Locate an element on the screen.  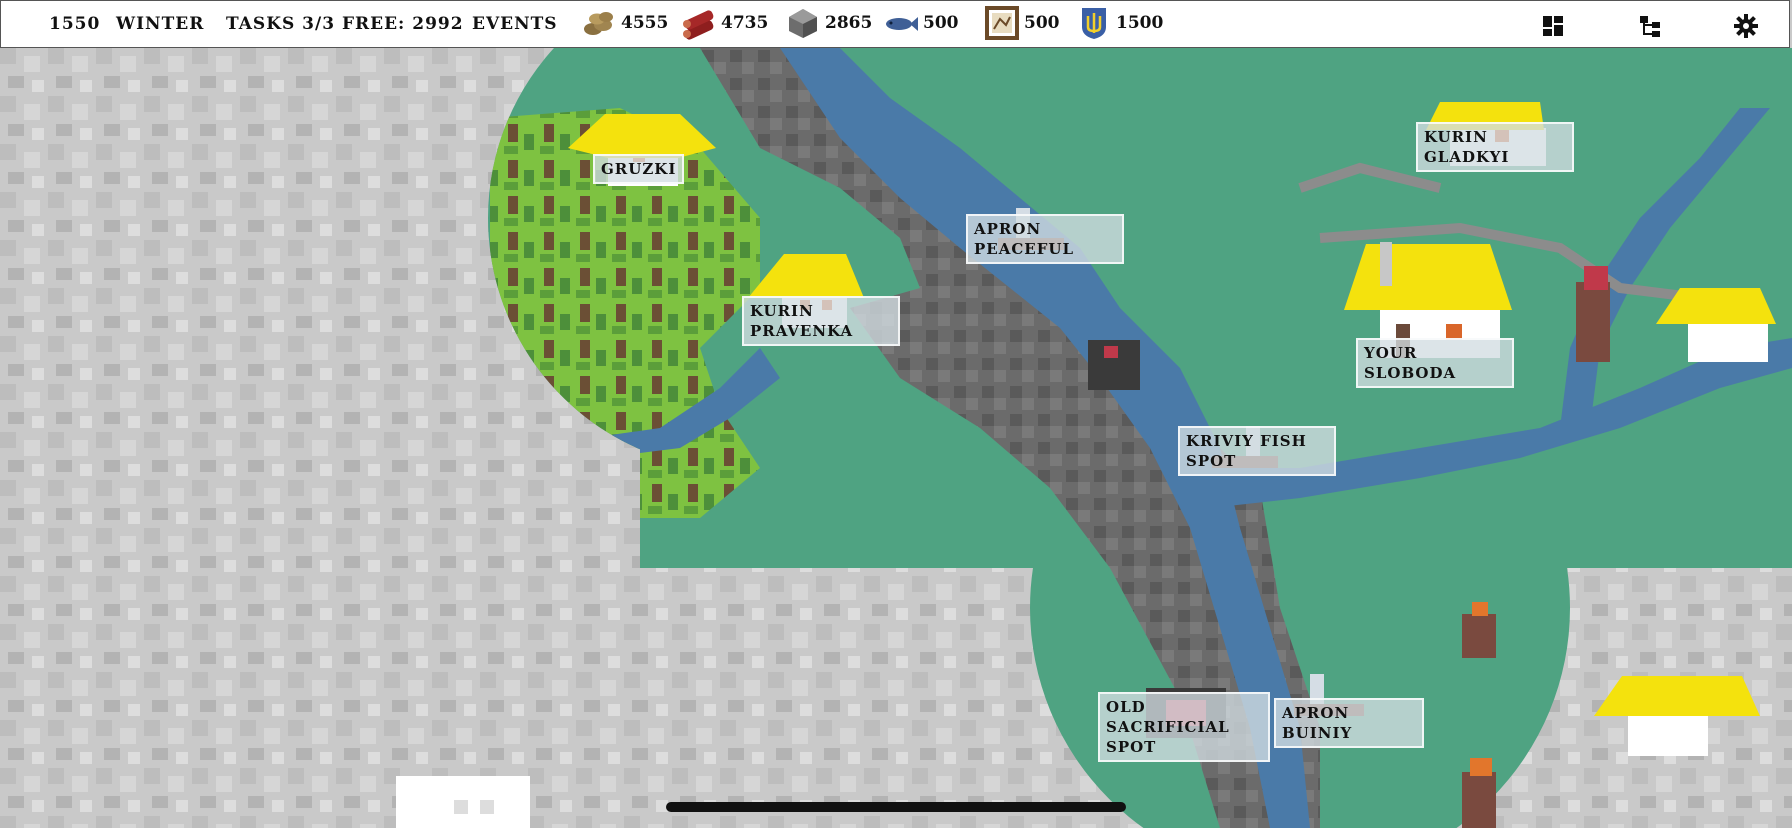
gear-icon is located at coordinates (1746, 26).